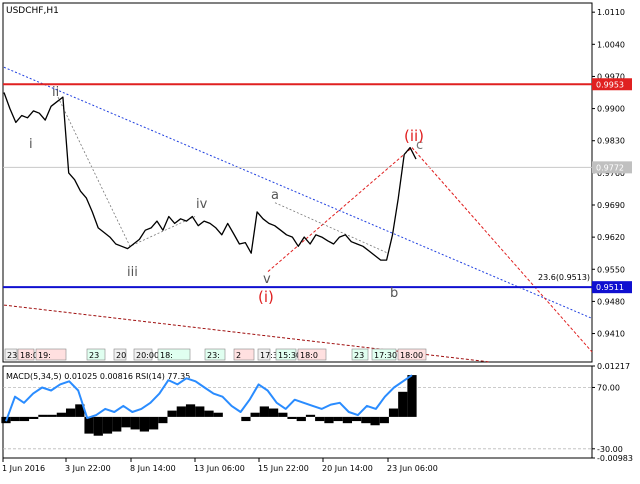  What do you see at coordinates (309, 355) in the screenshot?
I see `session-box-label: 18:0` at bounding box center [309, 355].